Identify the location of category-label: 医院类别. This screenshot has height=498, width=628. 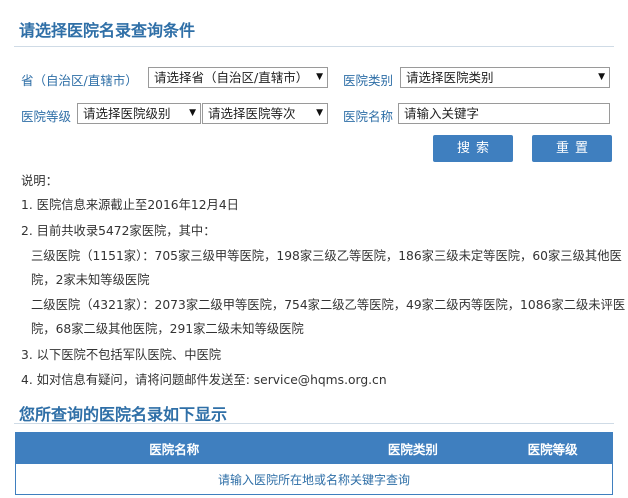
(368, 80).